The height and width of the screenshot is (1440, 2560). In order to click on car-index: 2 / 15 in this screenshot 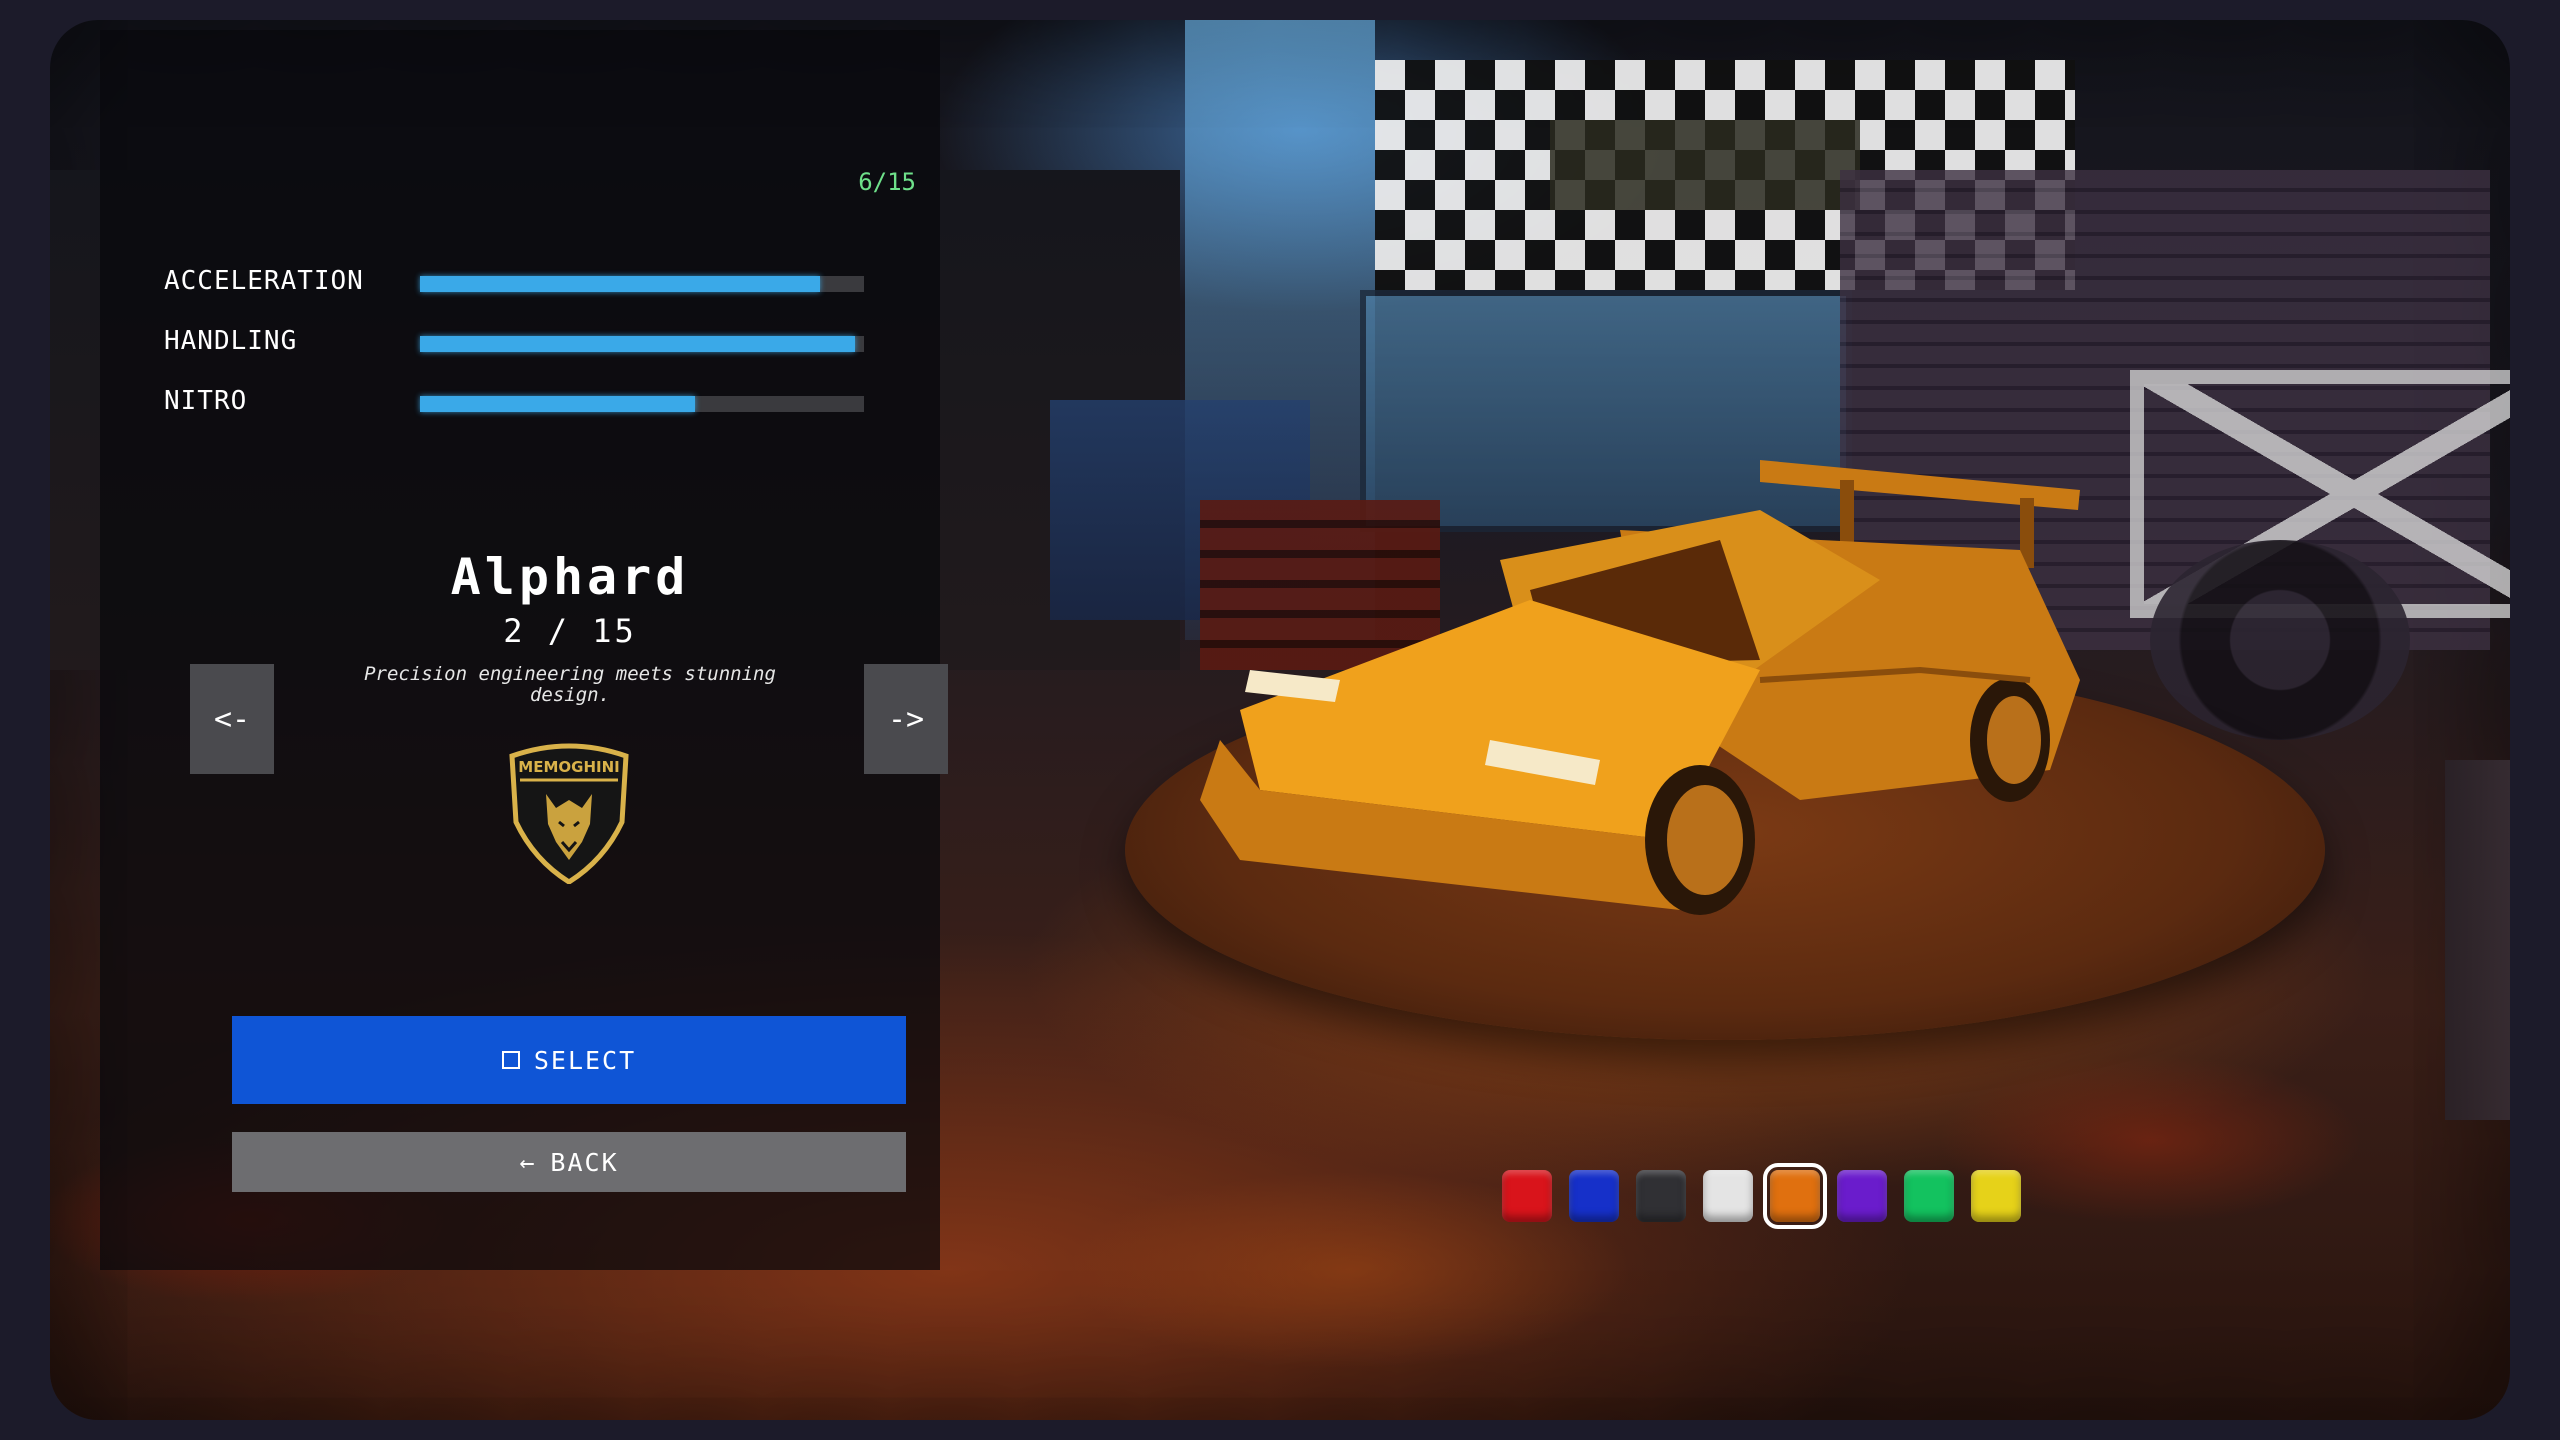, I will do `click(570, 631)`.